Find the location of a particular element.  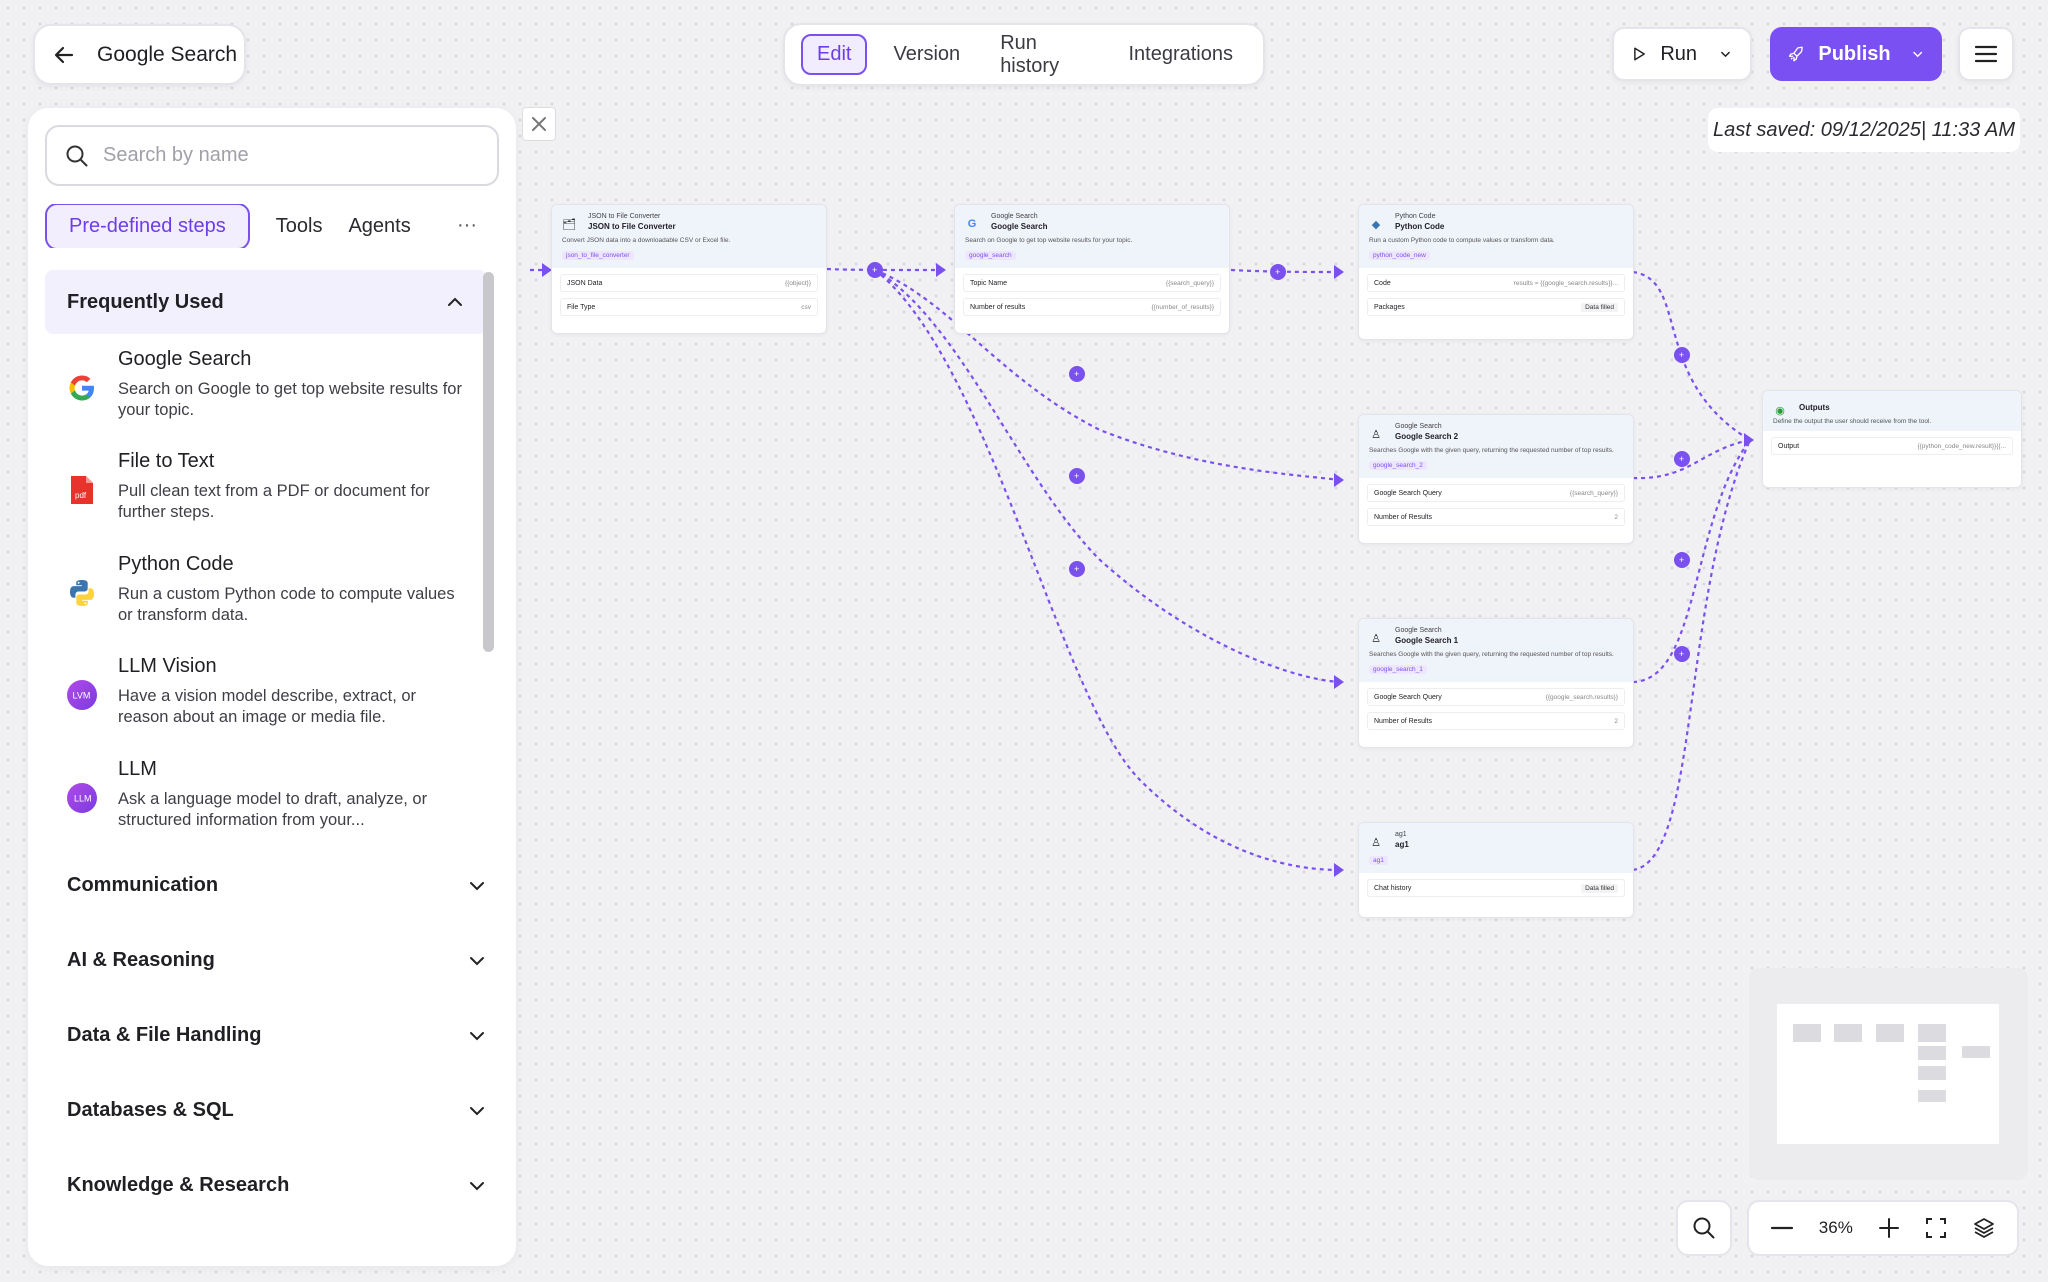

zoom-in-icon is located at coordinates (1889, 1228).